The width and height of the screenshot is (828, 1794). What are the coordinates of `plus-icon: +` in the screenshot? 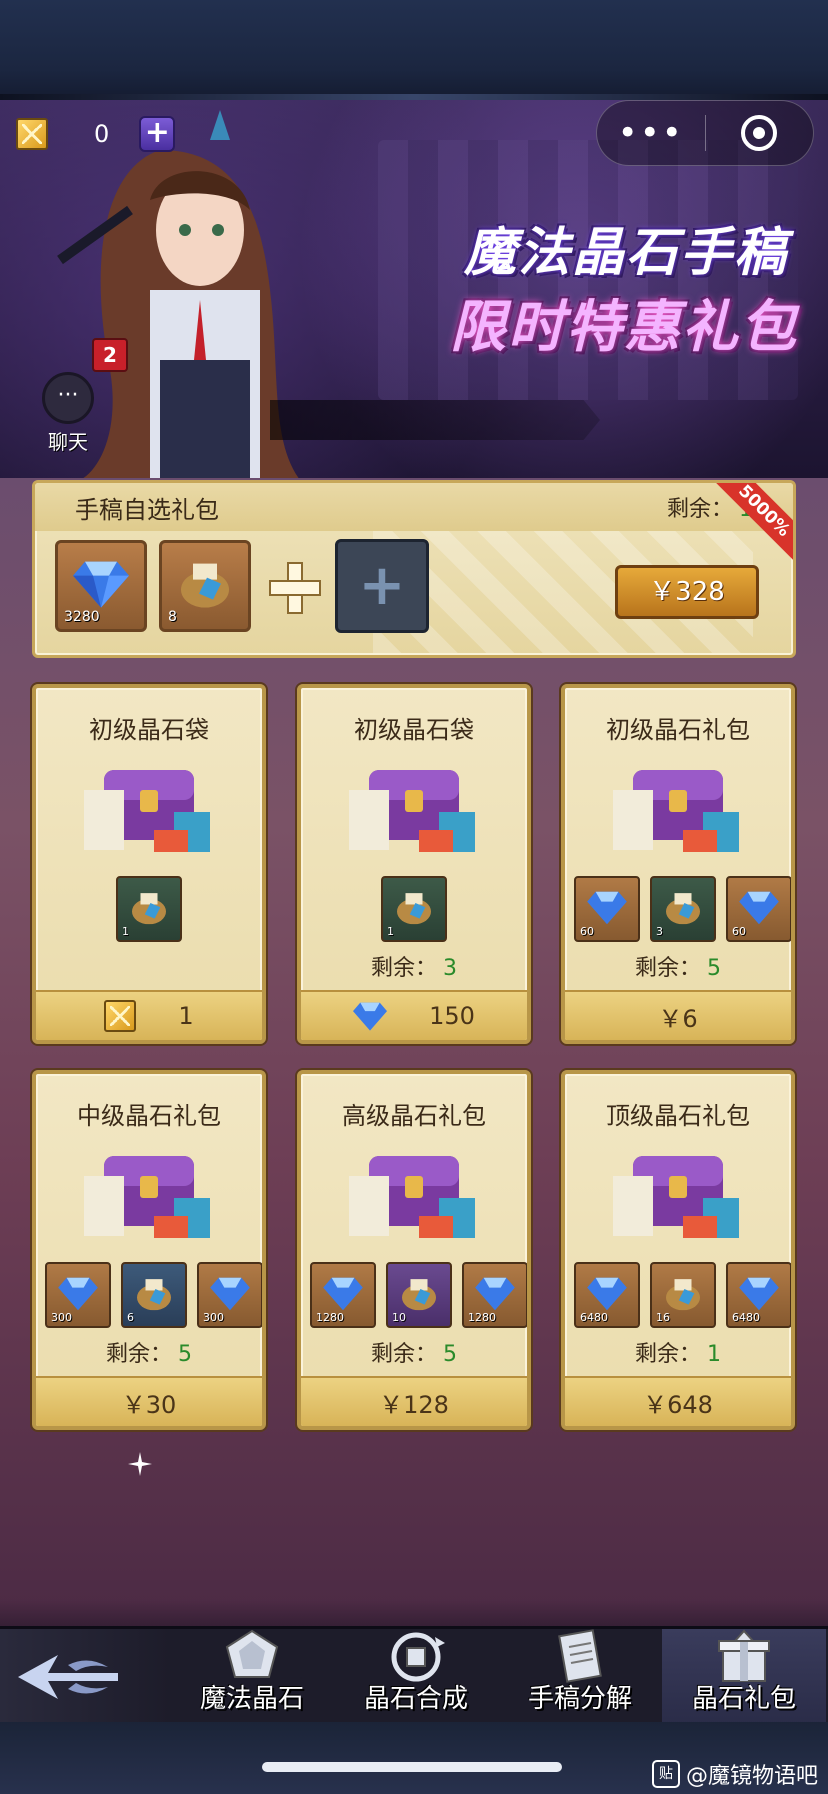 It's located at (382, 585).